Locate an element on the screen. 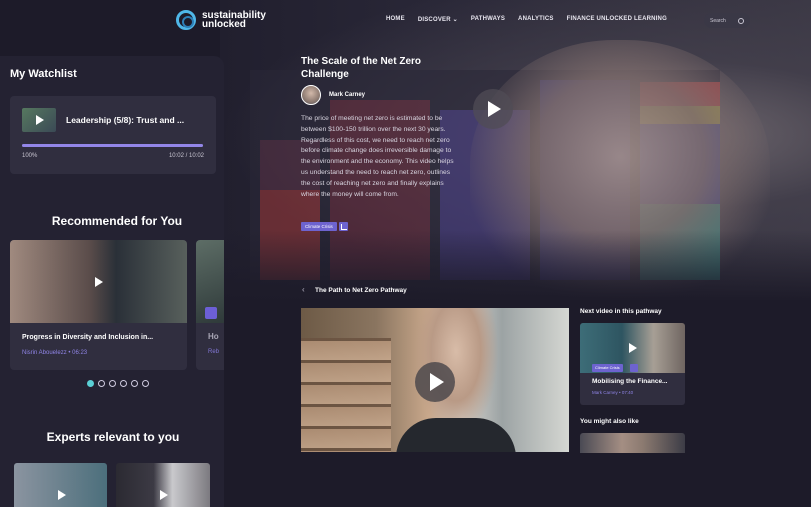 The height and width of the screenshot is (507, 811). watch-progress-fill is located at coordinates (112, 145).